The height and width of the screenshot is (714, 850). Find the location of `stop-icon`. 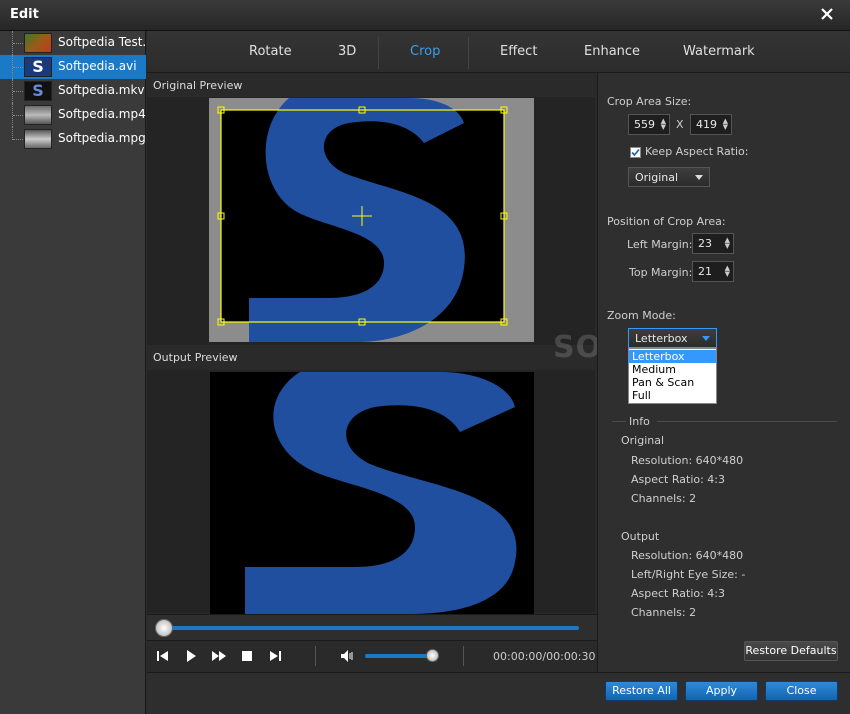

stop-icon is located at coordinates (247, 656).